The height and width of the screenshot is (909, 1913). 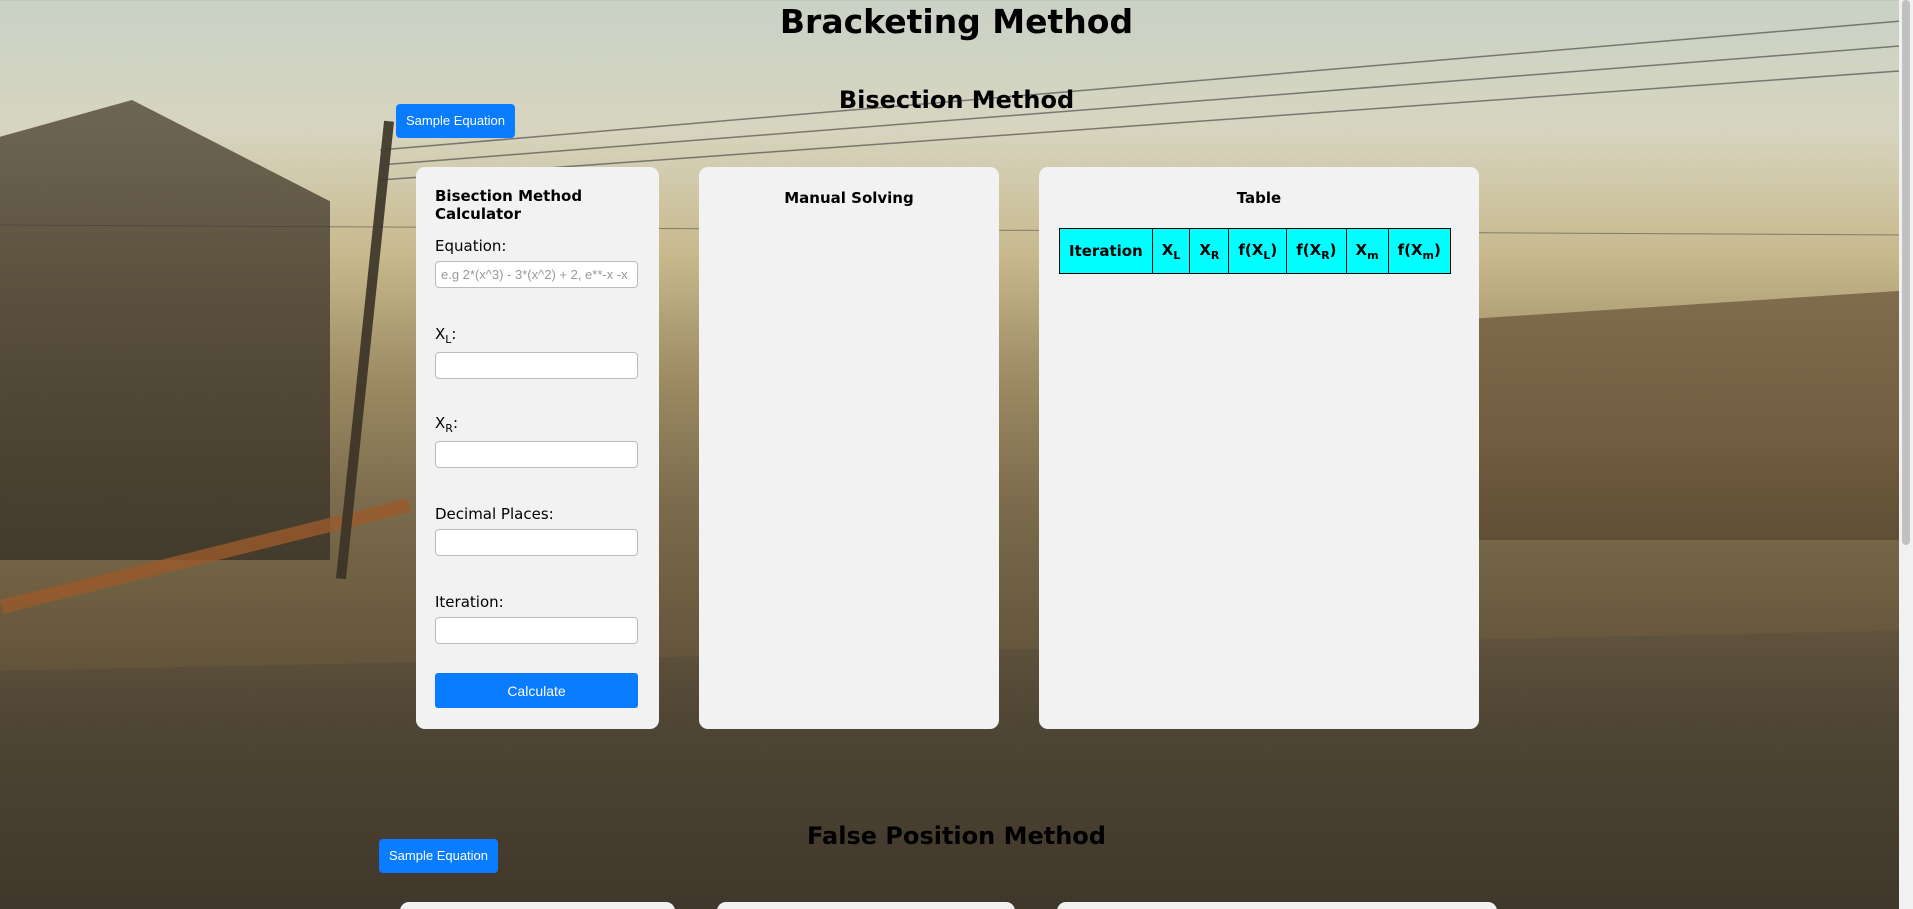 What do you see at coordinates (1259, 198) in the screenshot?
I see `table-title: Table` at bounding box center [1259, 198].